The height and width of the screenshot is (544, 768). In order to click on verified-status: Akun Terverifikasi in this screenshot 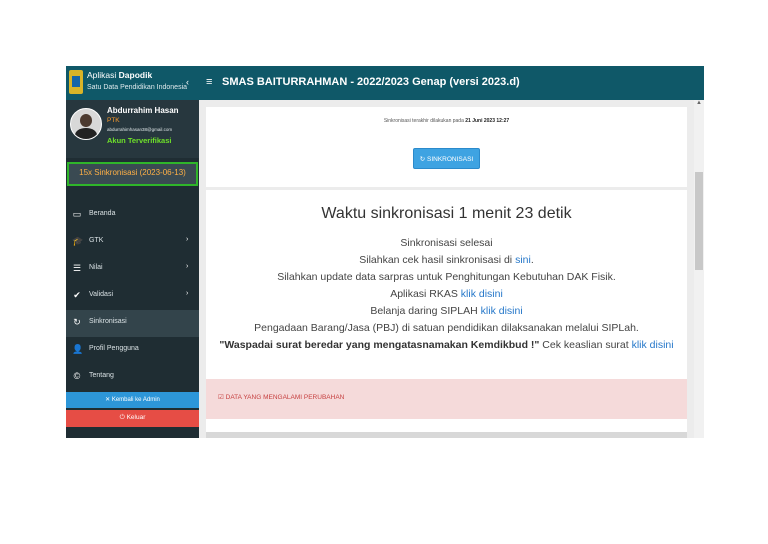, I will do `click(139, 140)`.